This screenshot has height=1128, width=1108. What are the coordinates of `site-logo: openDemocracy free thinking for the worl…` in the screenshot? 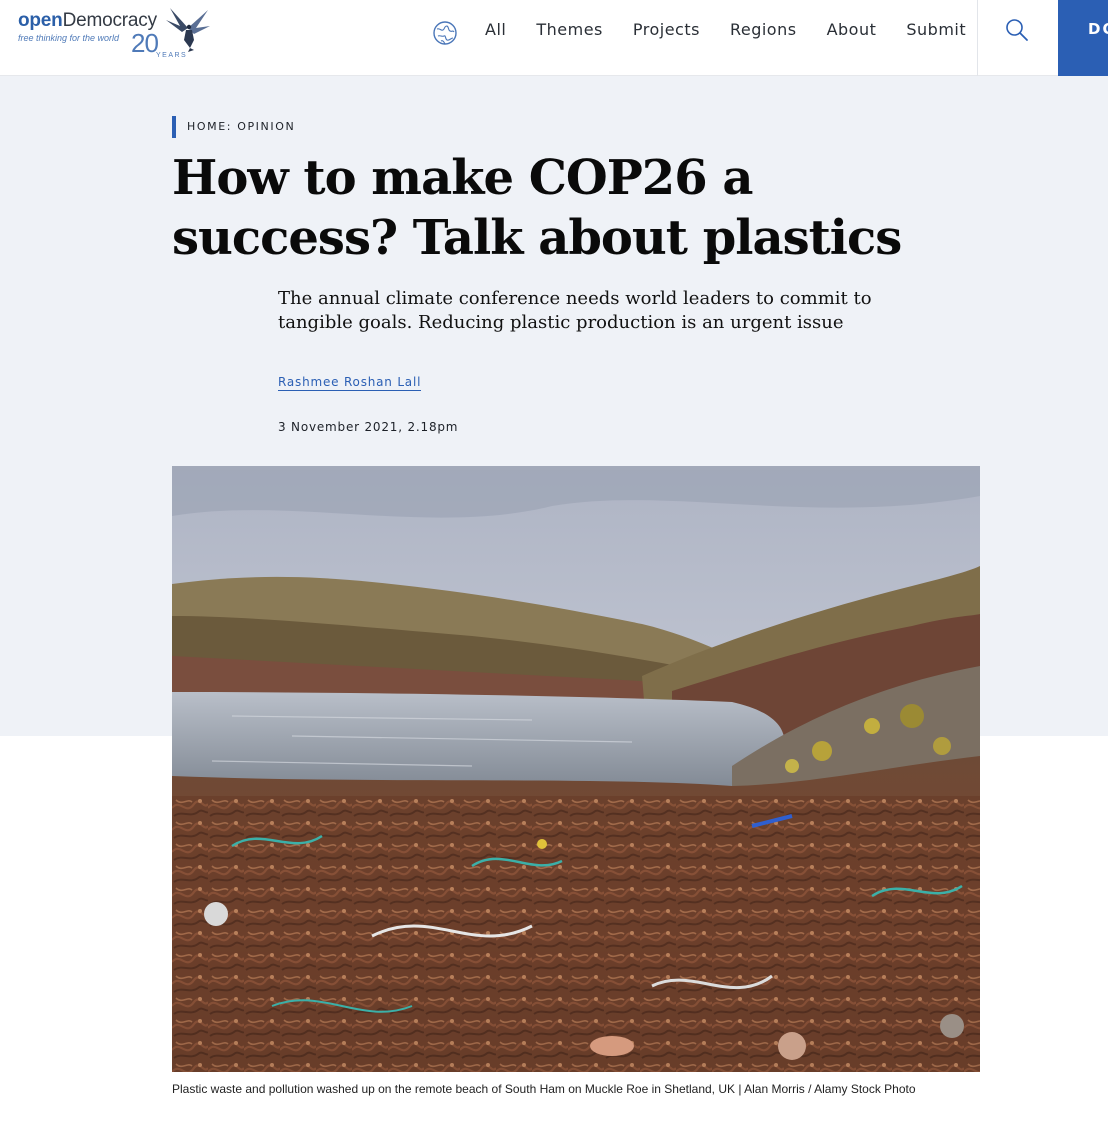 It's located at (118, 36).